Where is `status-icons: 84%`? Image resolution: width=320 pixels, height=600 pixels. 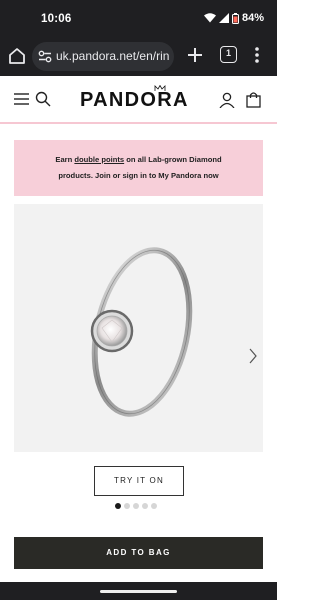 status-icons: 84% is located at coordinates (233, 18).